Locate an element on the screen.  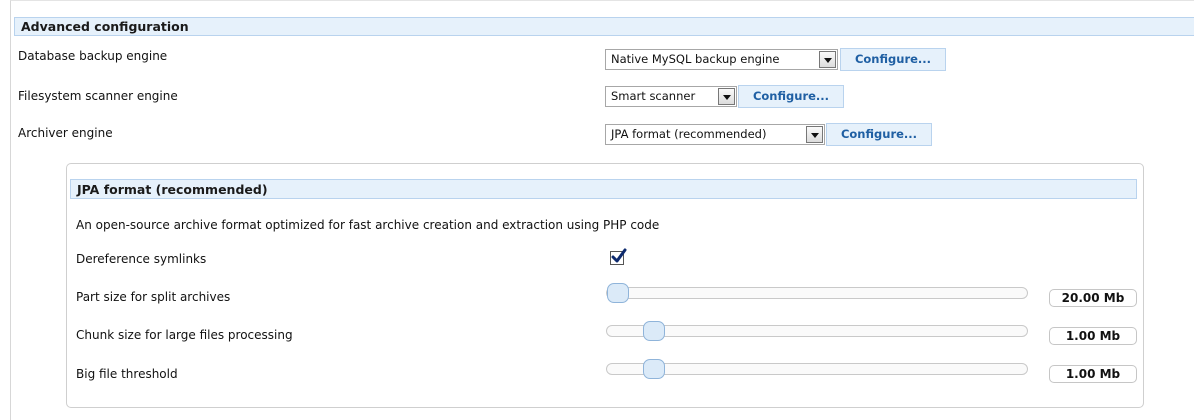
dereference-symlinks-label: Dereference symlinks is located at coordinates (141, 259).